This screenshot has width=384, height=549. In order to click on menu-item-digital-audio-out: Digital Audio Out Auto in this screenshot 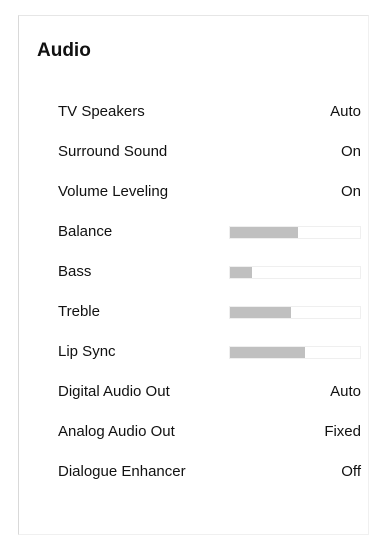, I will do `click(209, 392)`.